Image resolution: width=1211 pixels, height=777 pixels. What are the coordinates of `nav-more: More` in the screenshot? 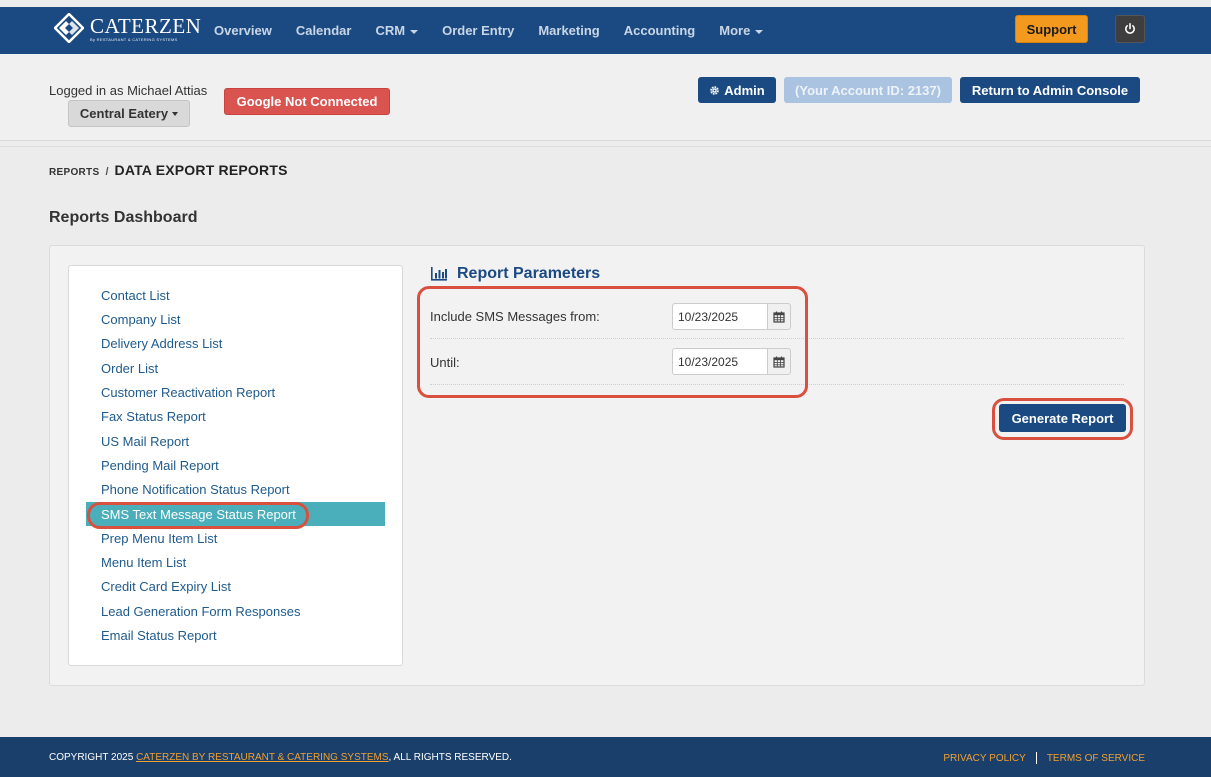 It's located at (741, 30).